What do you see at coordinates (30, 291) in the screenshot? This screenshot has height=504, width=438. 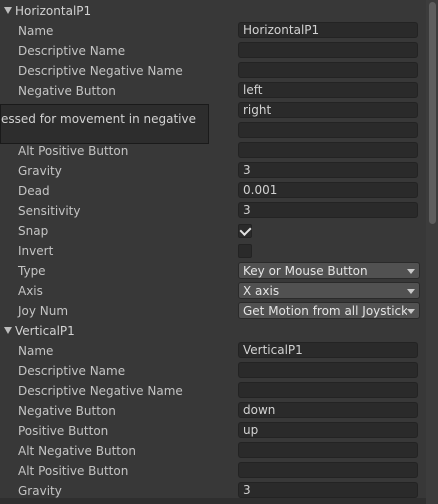 I see `axis-label: Axis` at bounding box center [30, 291].